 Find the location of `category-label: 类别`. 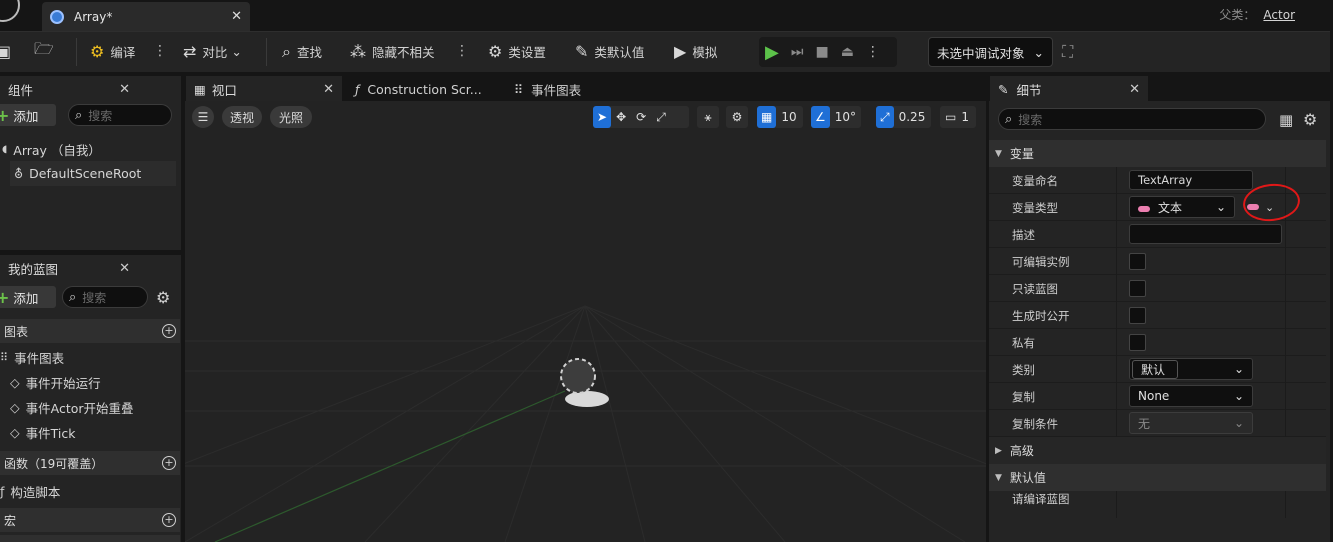

category-label: 类别 is located at coordinates (1023, 370).